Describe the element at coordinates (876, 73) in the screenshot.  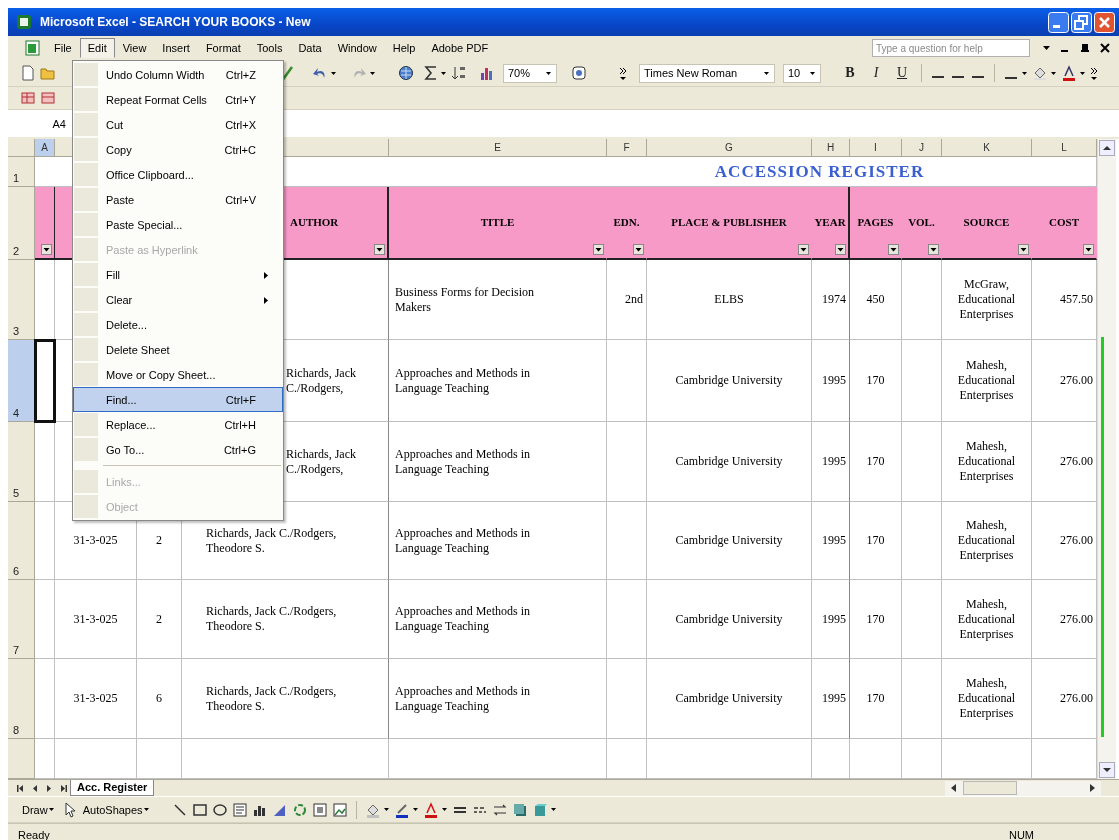
I see `italic-button: I` at that location.